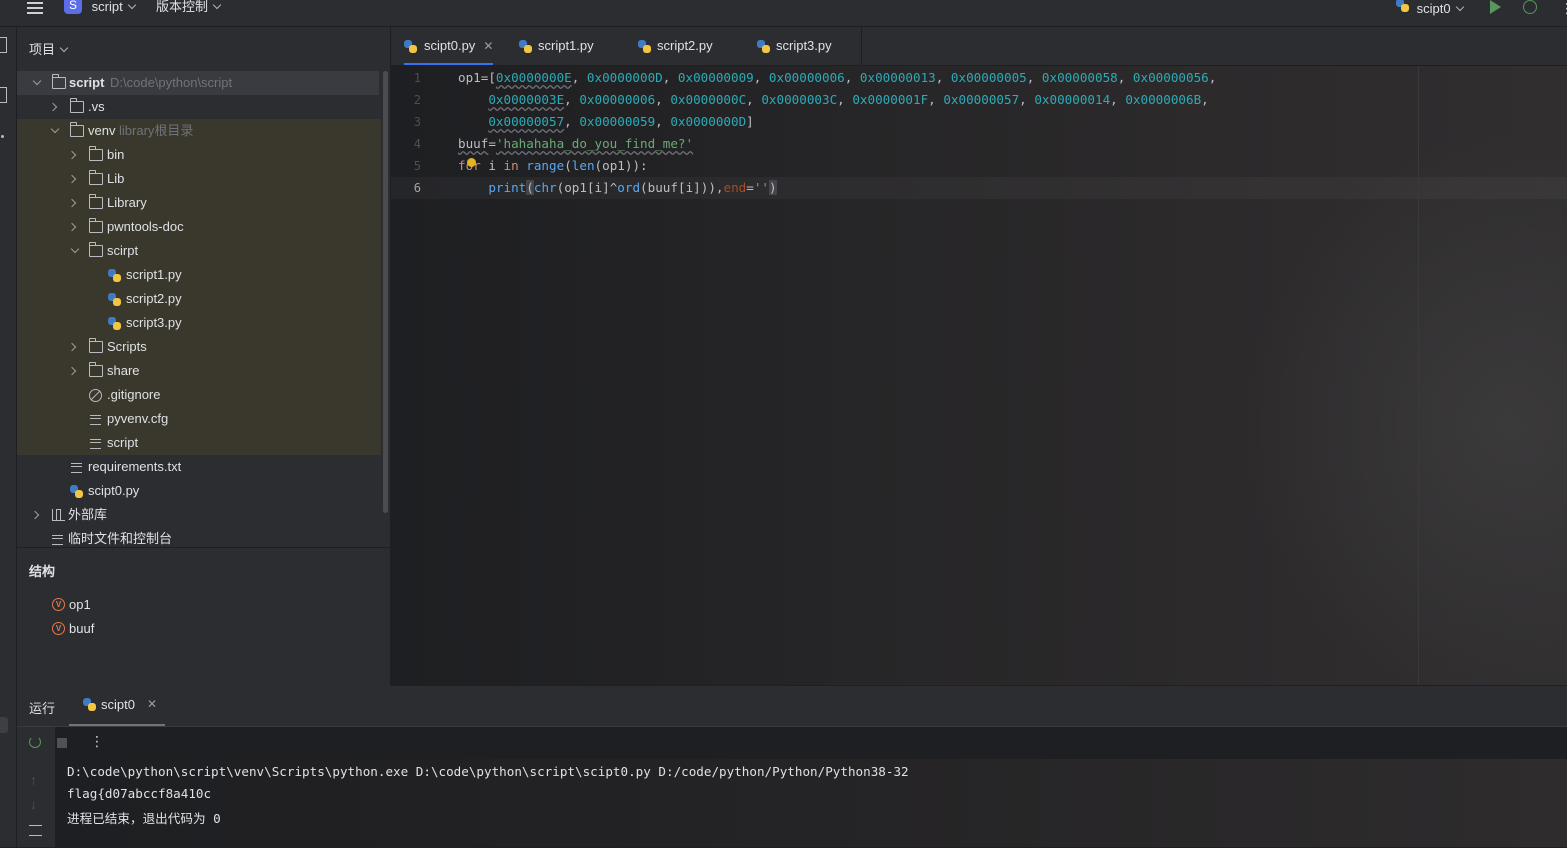 The image size is (1567, 848). Describe the element at coordinates (861, 46) in the screenshot. I see `tab-divider` at that location.